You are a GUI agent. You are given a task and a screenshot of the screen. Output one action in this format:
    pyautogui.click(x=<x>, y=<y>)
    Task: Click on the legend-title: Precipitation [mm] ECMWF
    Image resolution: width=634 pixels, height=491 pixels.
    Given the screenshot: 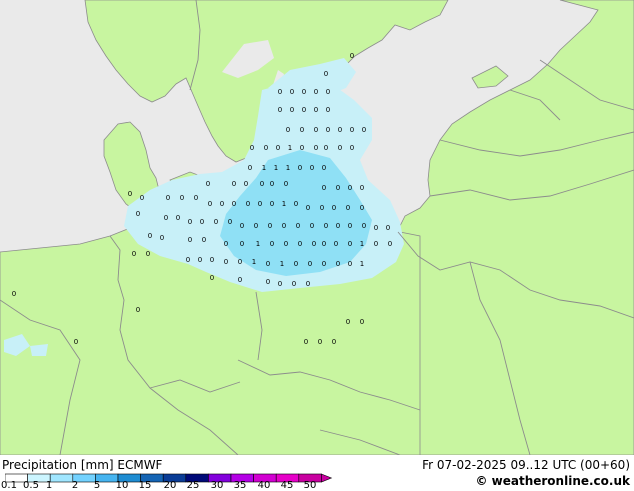 What is the action you would take?
    pyautogui.click(x=82, y=465)
    